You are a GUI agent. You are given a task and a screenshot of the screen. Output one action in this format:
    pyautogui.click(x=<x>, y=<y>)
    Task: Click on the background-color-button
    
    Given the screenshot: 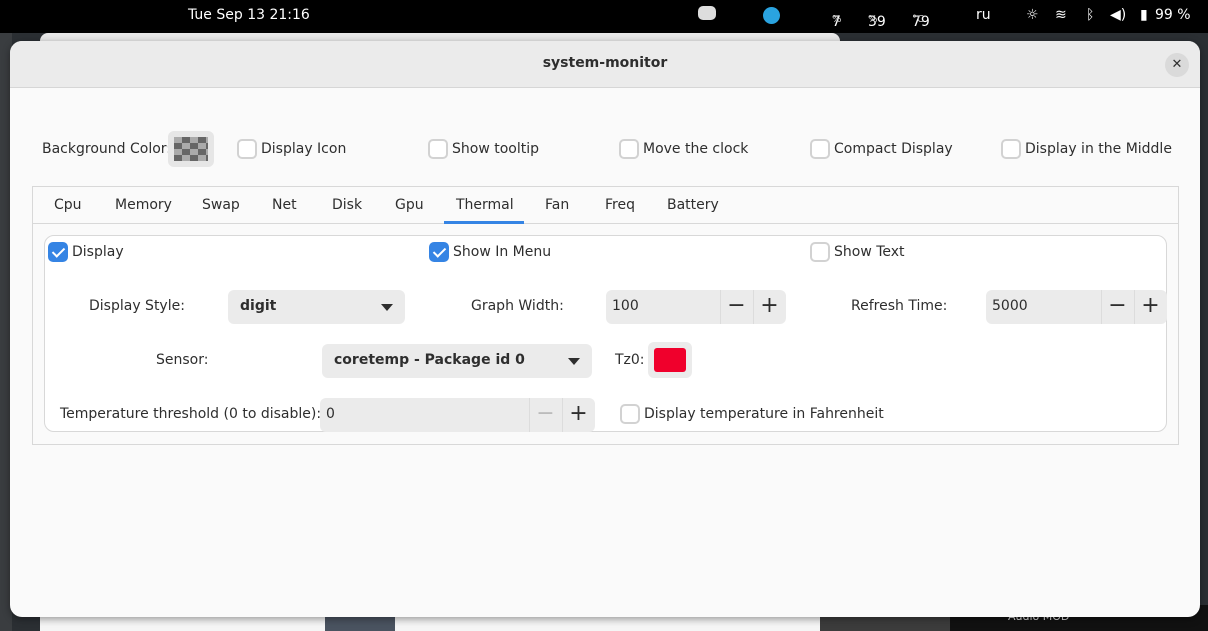 What is the action you would take?
    pyautogui.click(x=191, y=149)
    